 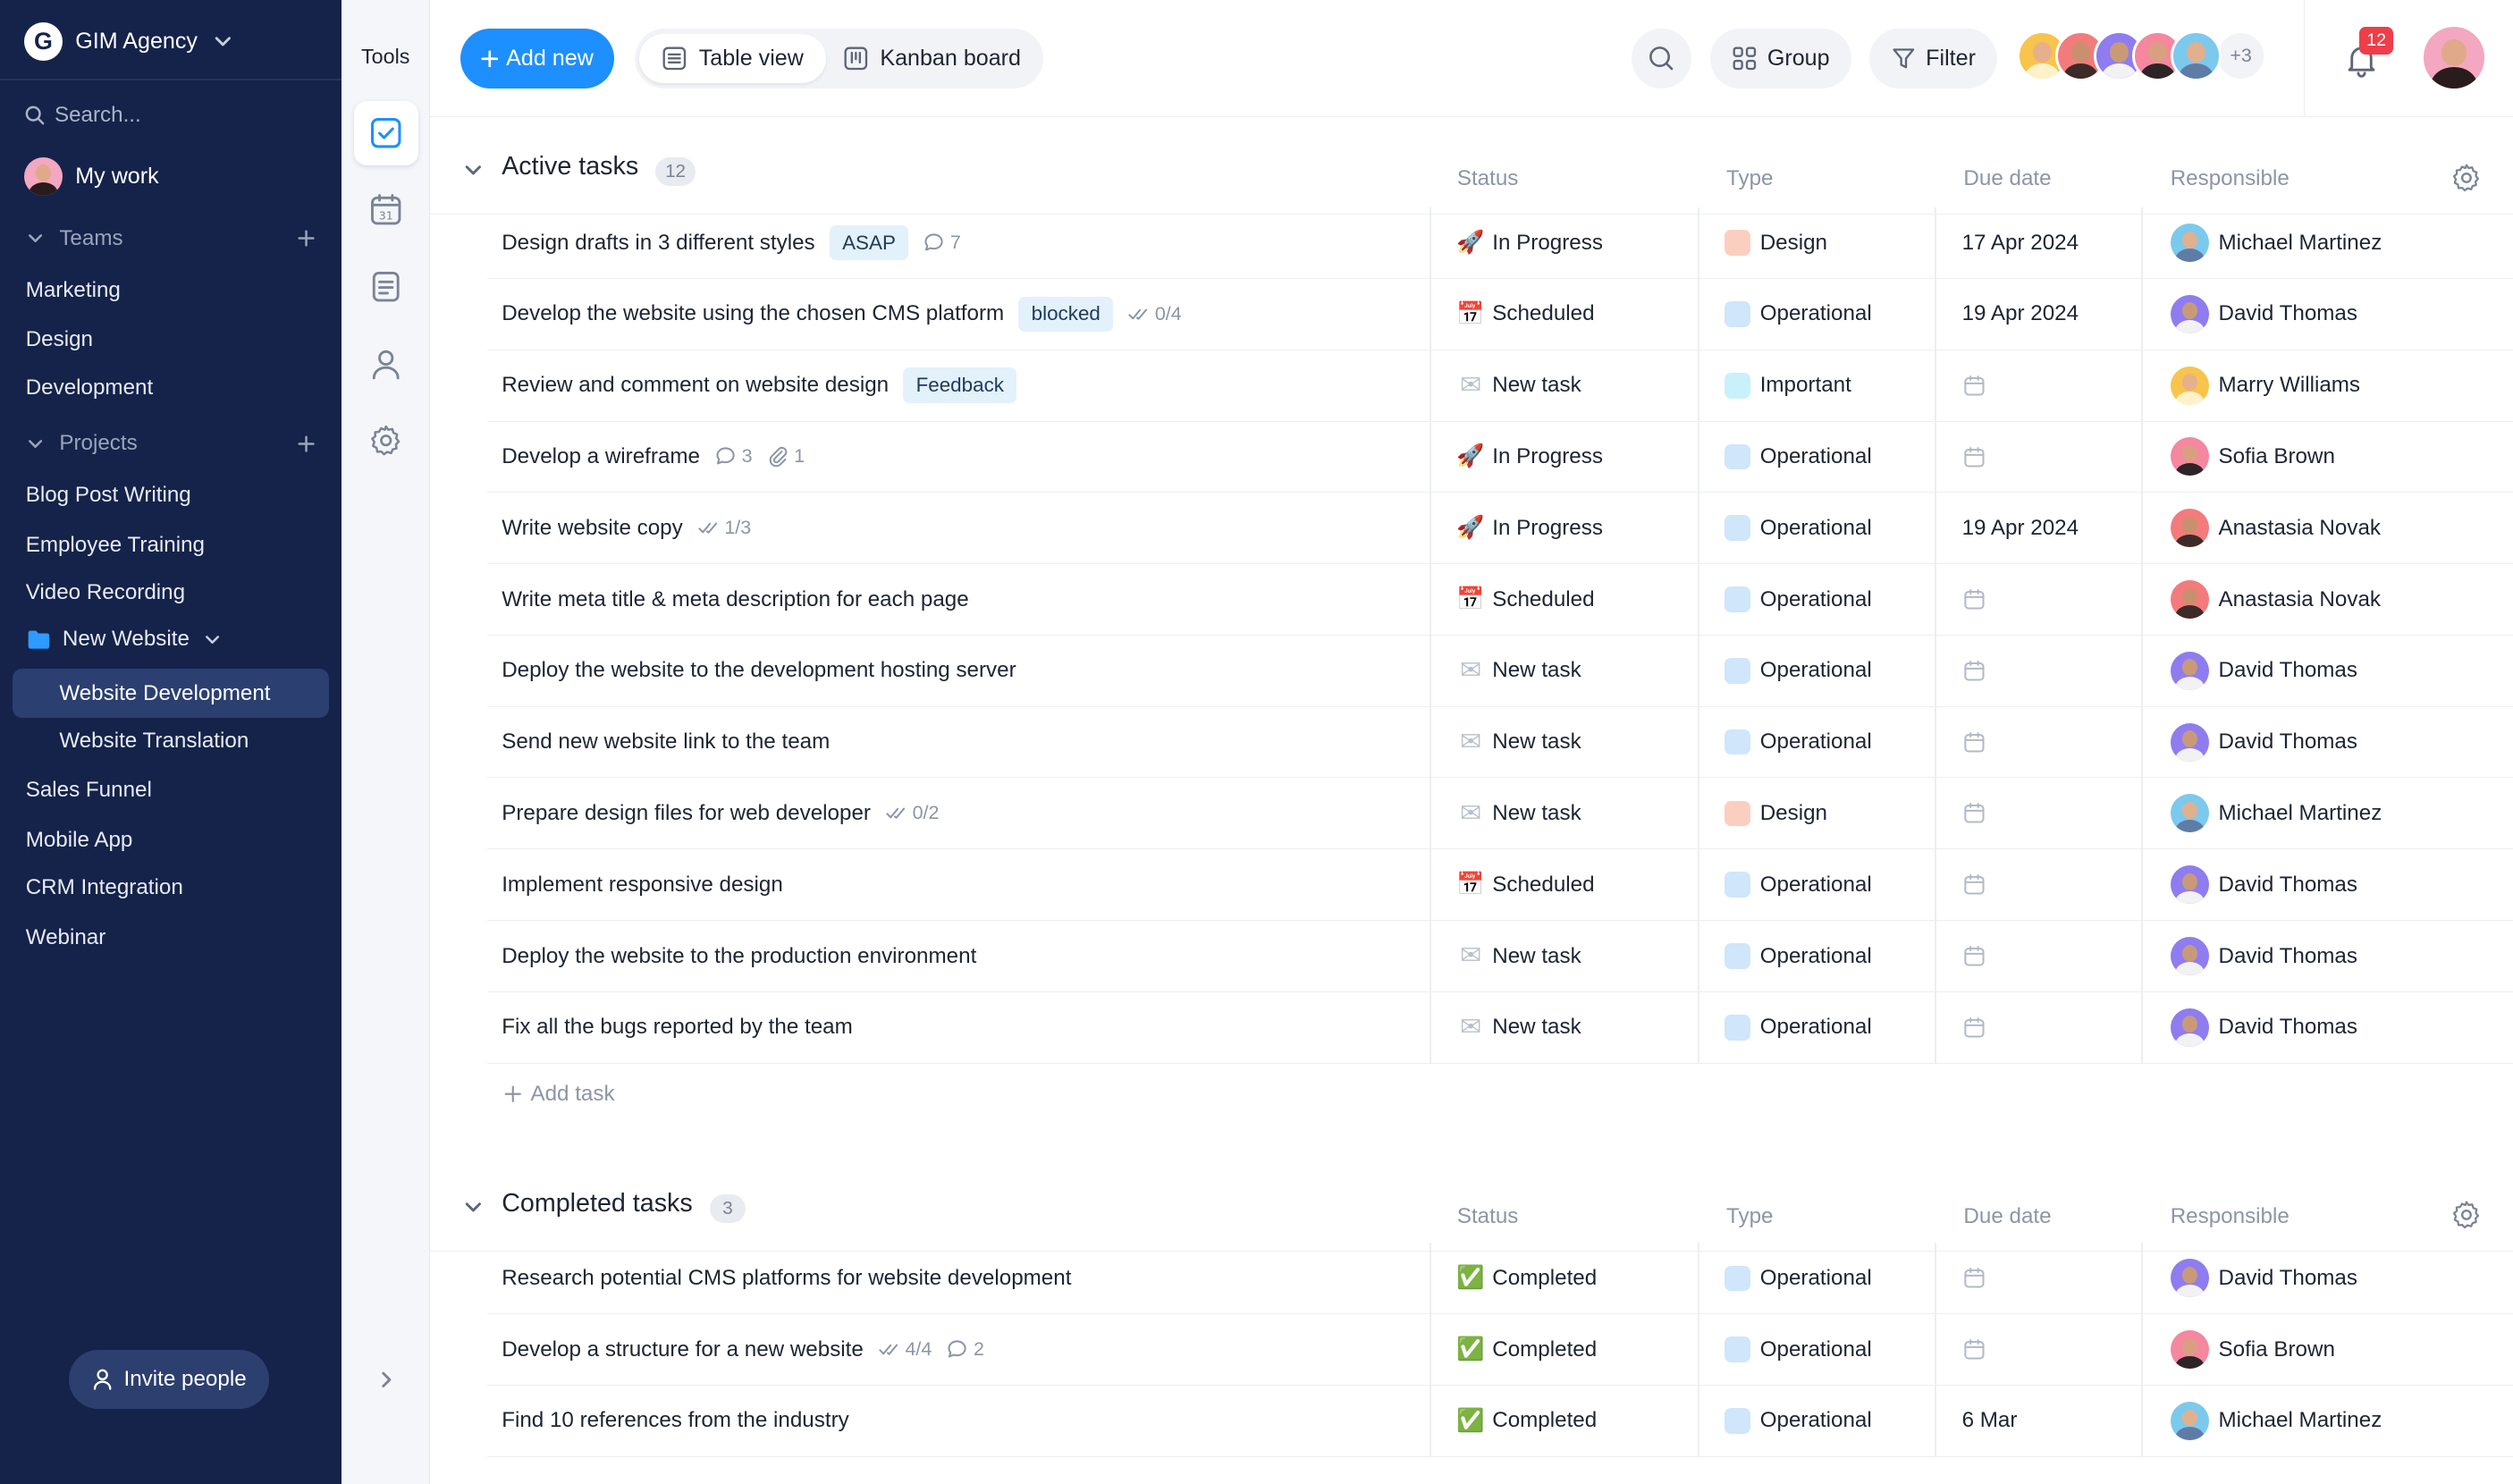 What do you see at coordinates (683, 1349) in the screenshot?
I see `task-name: Develop a structure for a new website` at bounding box center [683, 1349].